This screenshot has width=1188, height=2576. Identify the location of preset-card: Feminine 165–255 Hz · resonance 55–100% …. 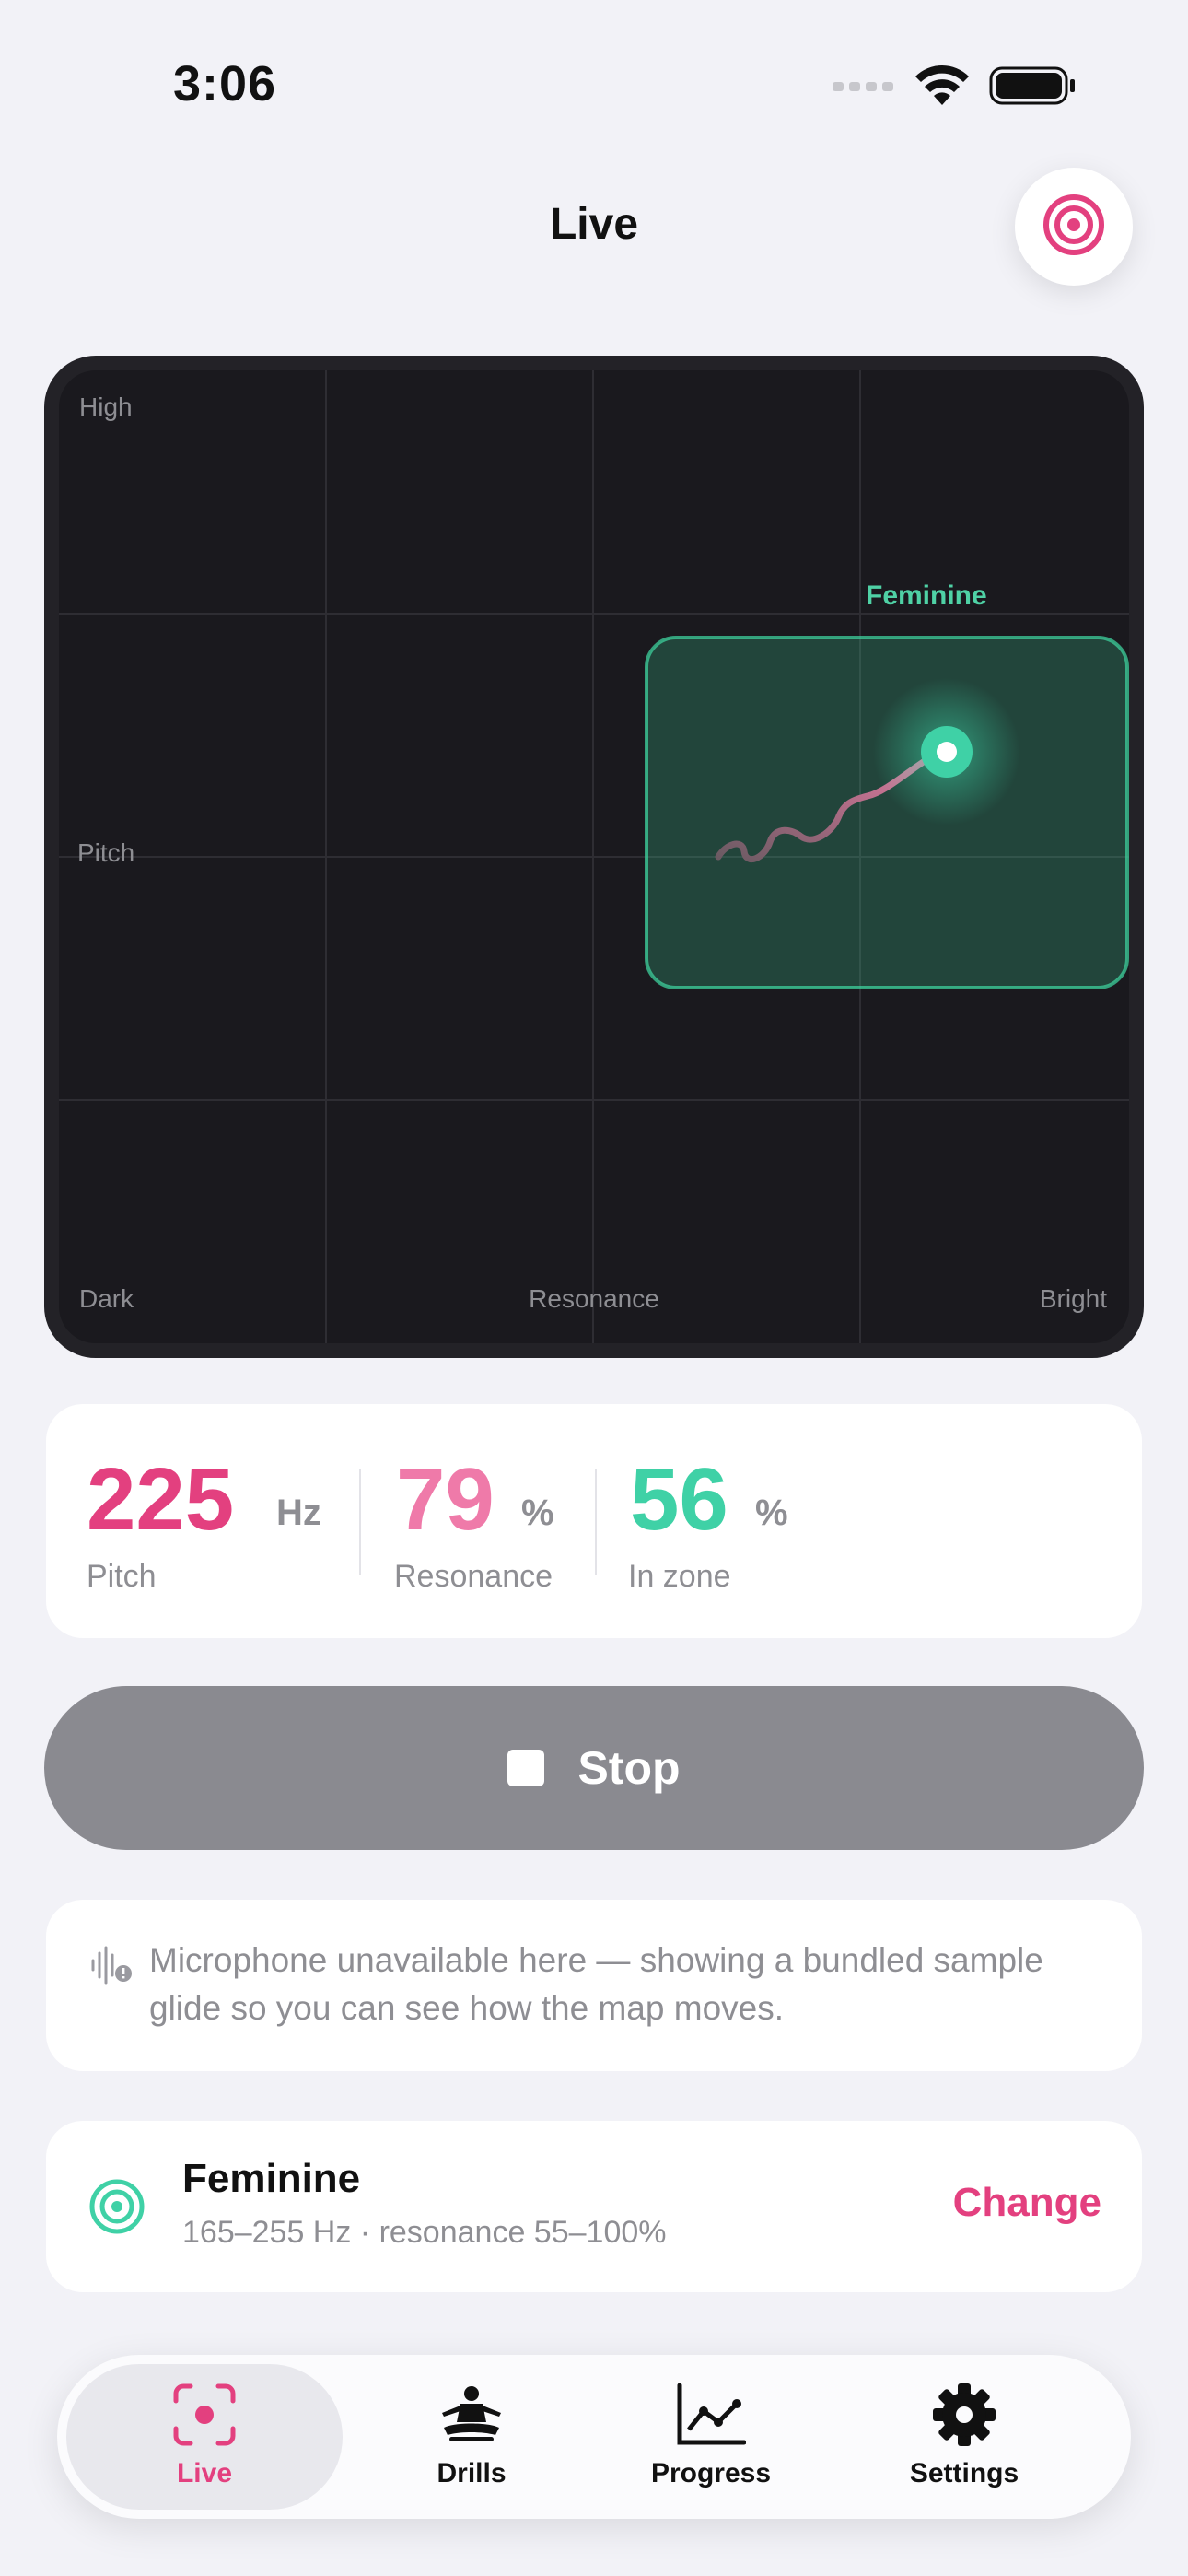
(594, 2206).